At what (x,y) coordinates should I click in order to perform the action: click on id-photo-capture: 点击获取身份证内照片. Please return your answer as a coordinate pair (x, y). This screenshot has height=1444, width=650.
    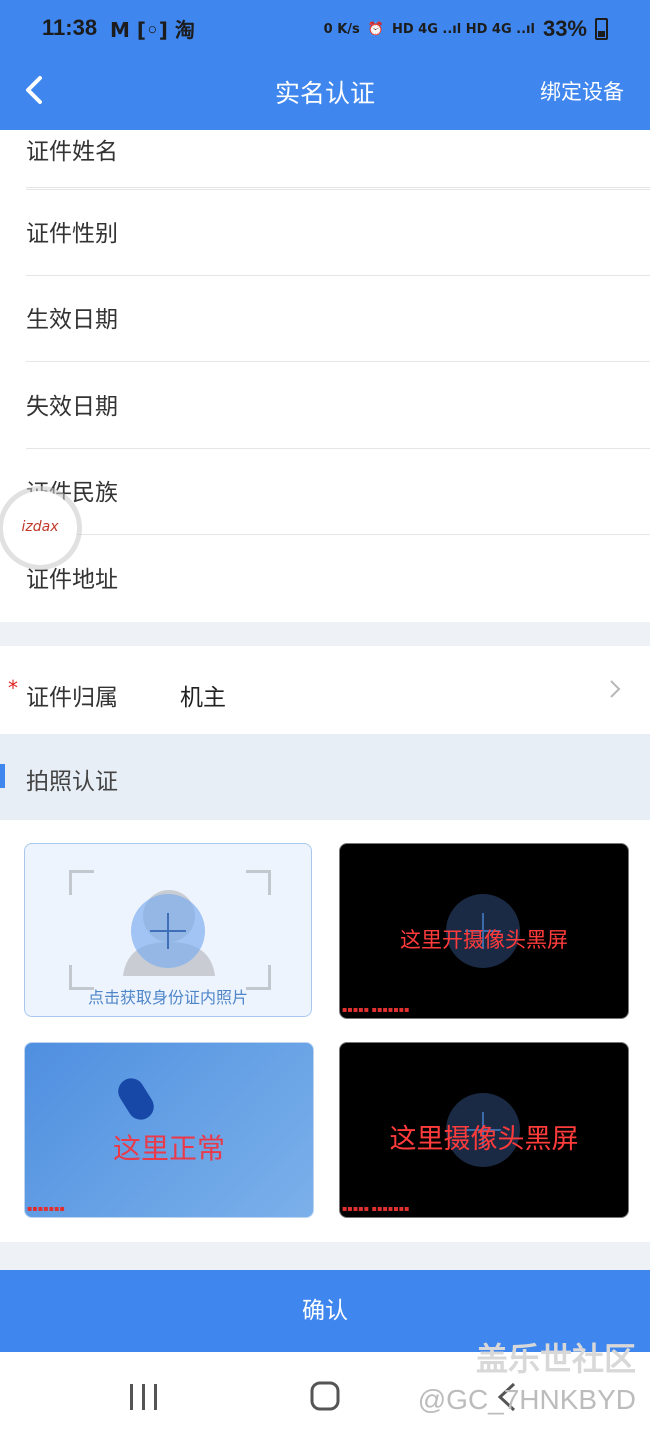
    Looking at the image, I should click on (168, 930).